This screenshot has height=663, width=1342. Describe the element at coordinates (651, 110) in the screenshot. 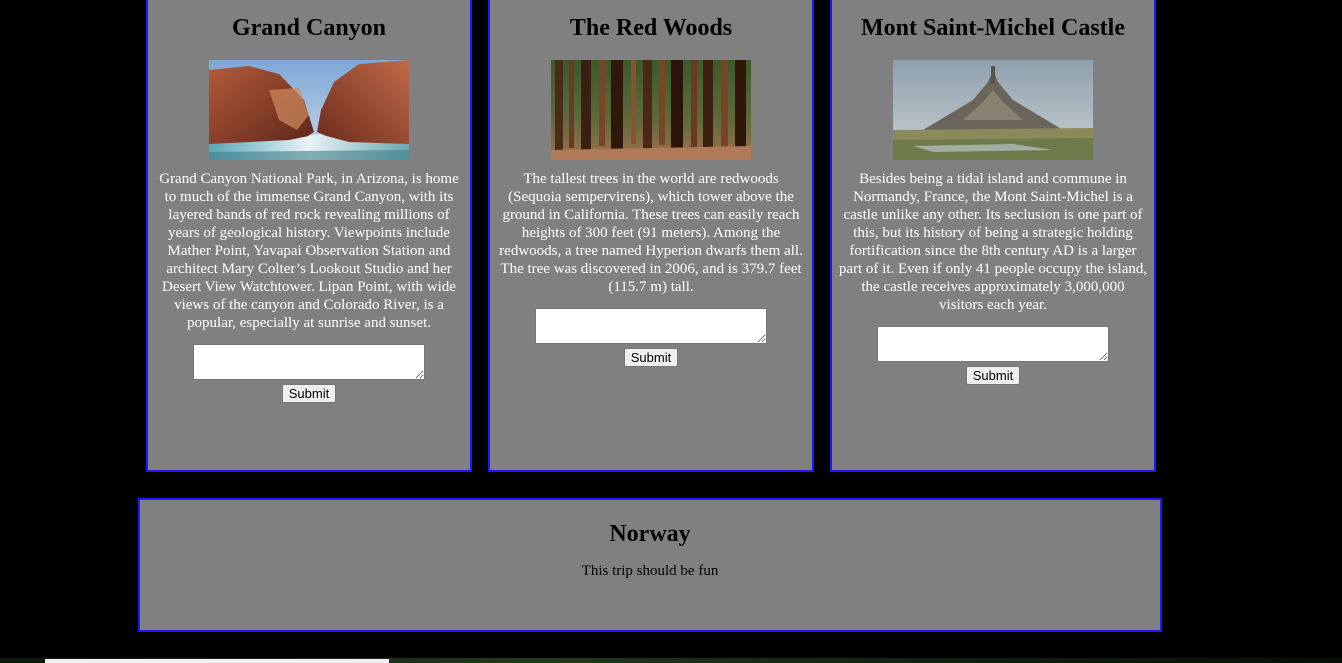

I see `redwoods-image` at that location.